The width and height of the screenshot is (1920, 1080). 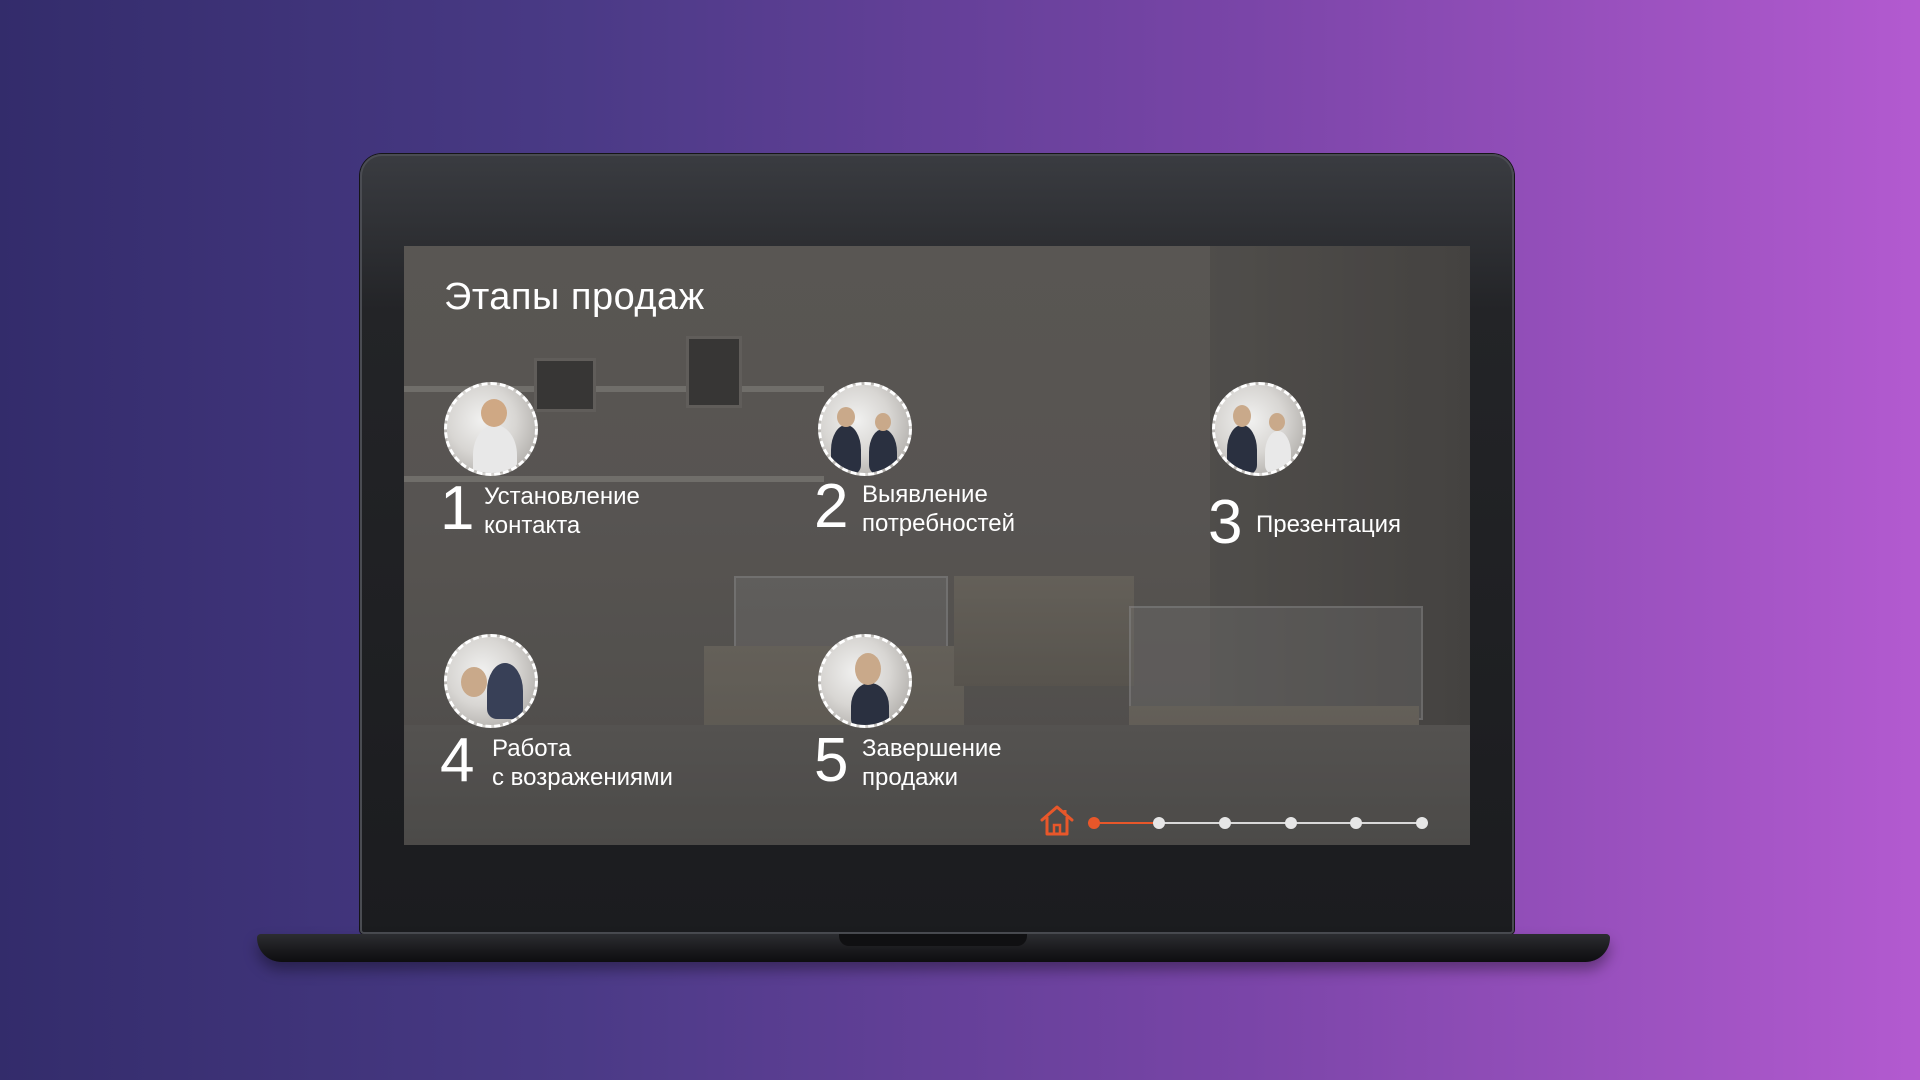 What do you see at coordinates (831, 506) in the screenshot?
I see `step-2-number: 2` at bounding box center [831, 506].